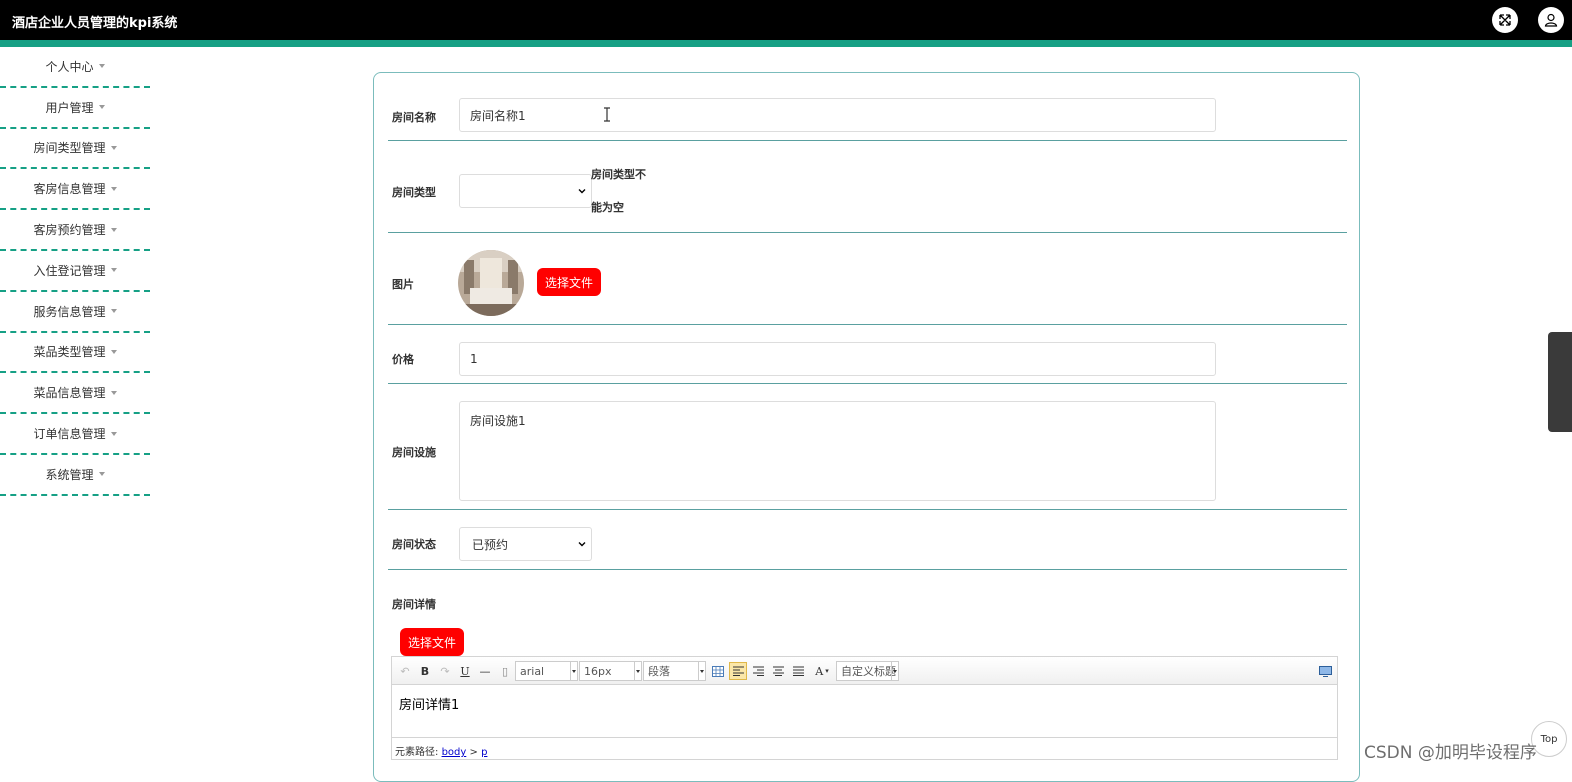 This screenshot has height=782, width=1572. What do you see at coordinates (429, 703) in the screenshot?
I see `editor-content: 房间详情1` at bounding box center [429, 703].